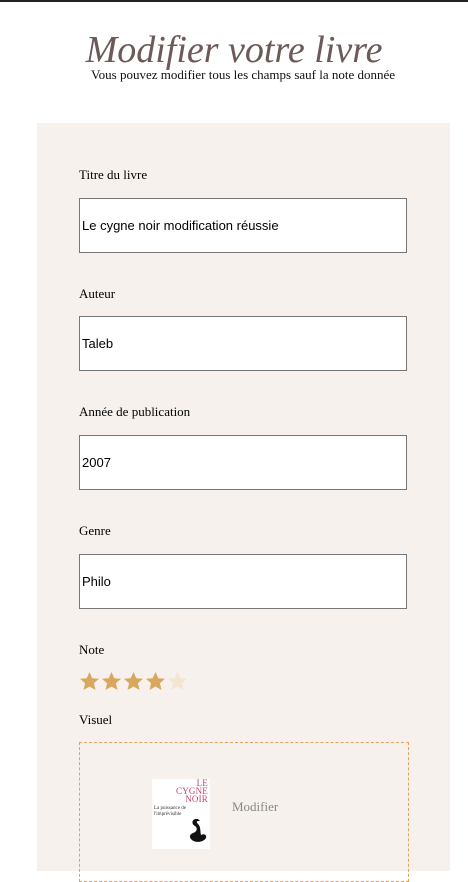 Image resolution: width=468 pixels, height=882 pixels. Describe the element at coordinates (243, 462) in the screenshot. I see `year-input` at that location.